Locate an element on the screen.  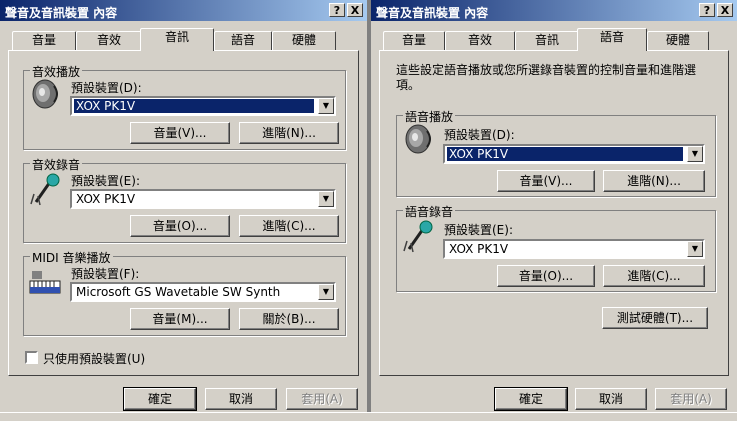
playback-device-select: XOX PK1V ▼ is located at coordinates (203, 106).